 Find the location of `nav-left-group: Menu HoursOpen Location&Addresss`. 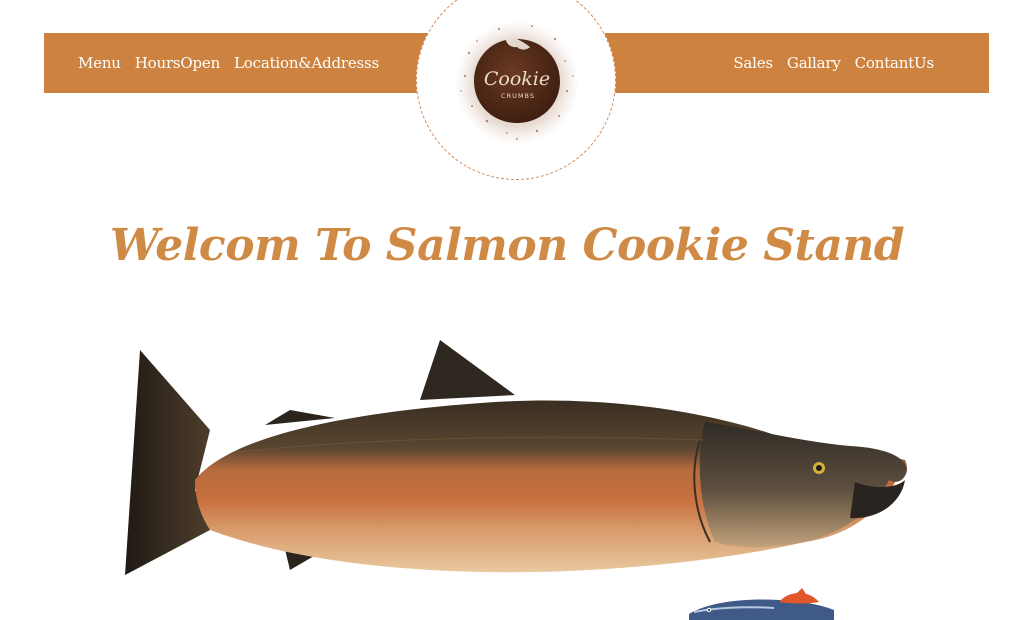

nav-left-group: Menu HoursOpen Location&Addresss is located at coordinates (235, 63).